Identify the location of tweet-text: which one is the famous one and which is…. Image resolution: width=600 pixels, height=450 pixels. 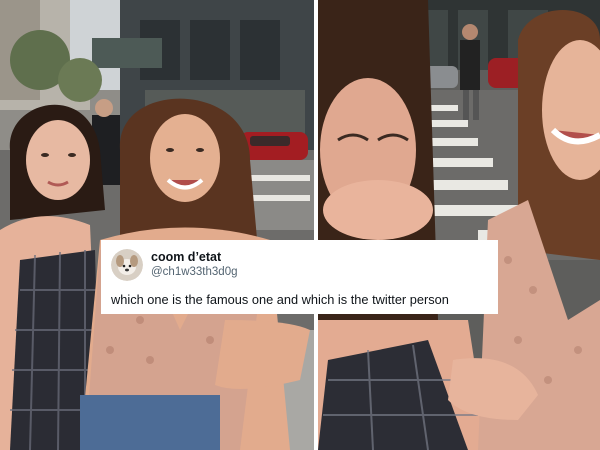
(280, 299).